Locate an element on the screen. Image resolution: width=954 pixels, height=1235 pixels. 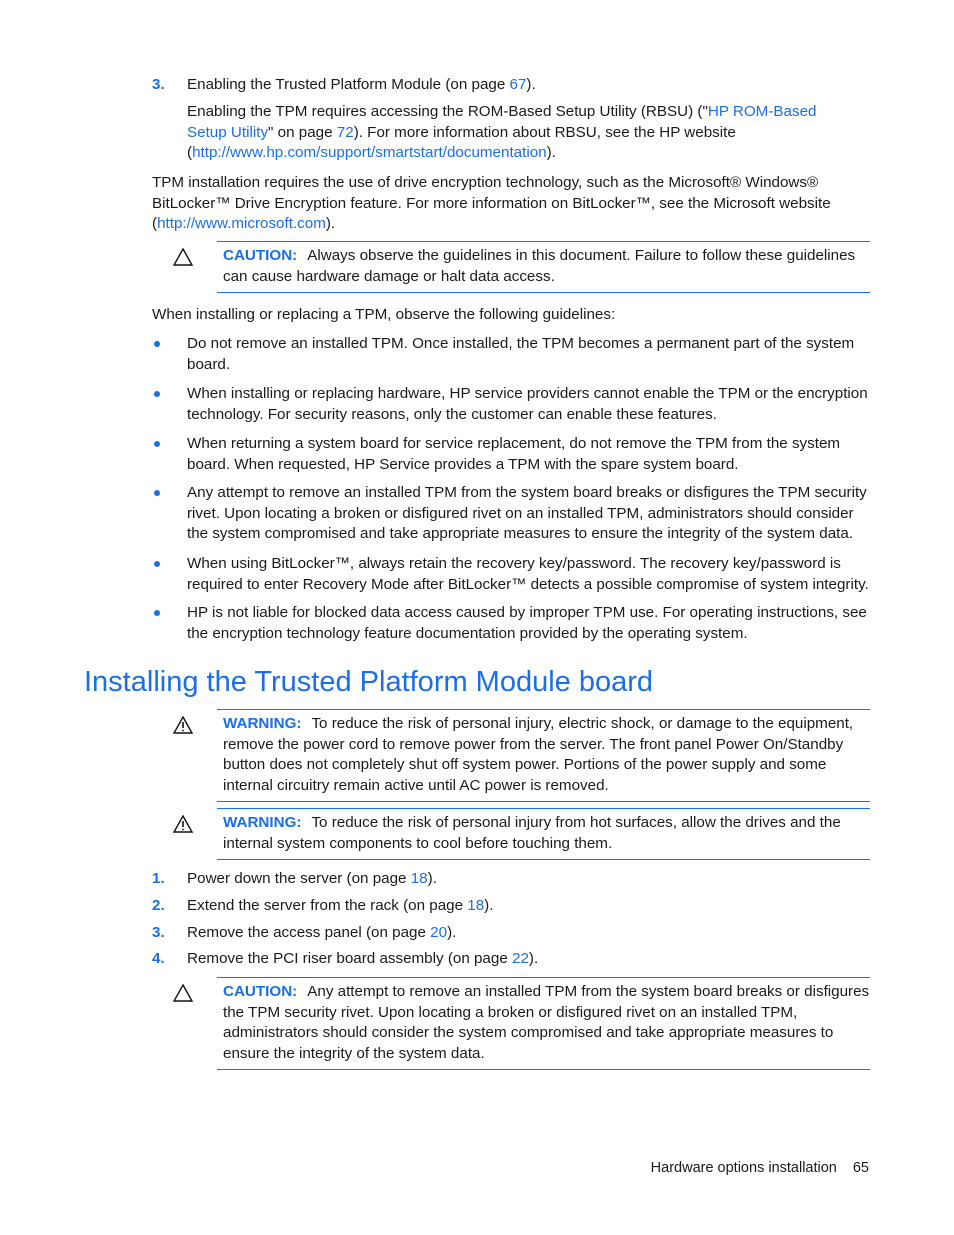
page-link: 22 is located at coordinates (520, 958).